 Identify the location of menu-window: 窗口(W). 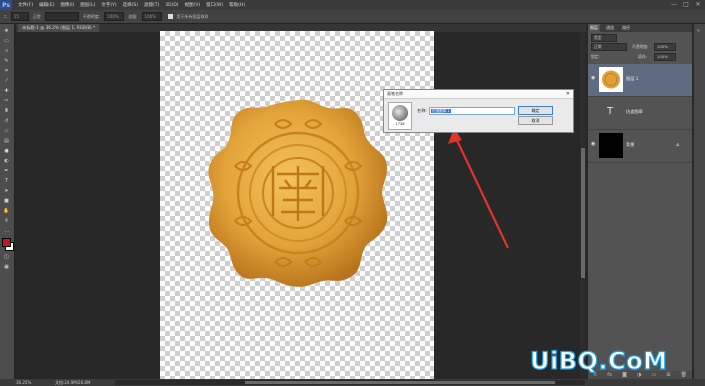
(214, 5).